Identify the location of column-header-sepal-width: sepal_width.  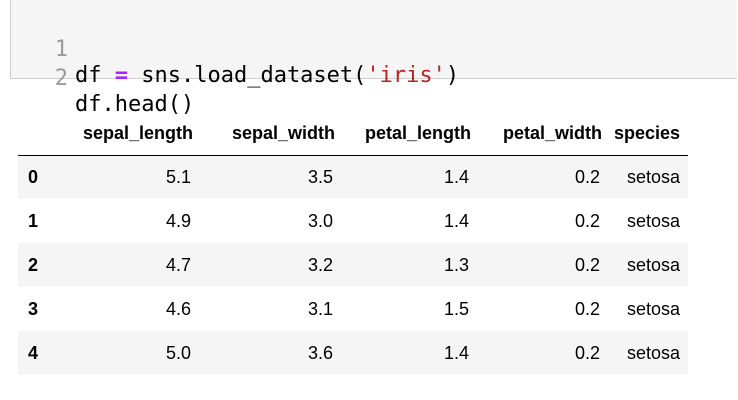
(272, 134).